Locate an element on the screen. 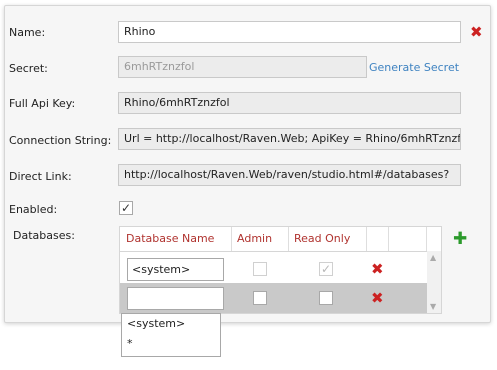  table-row: ✖ is located at coordinates (273, 298).